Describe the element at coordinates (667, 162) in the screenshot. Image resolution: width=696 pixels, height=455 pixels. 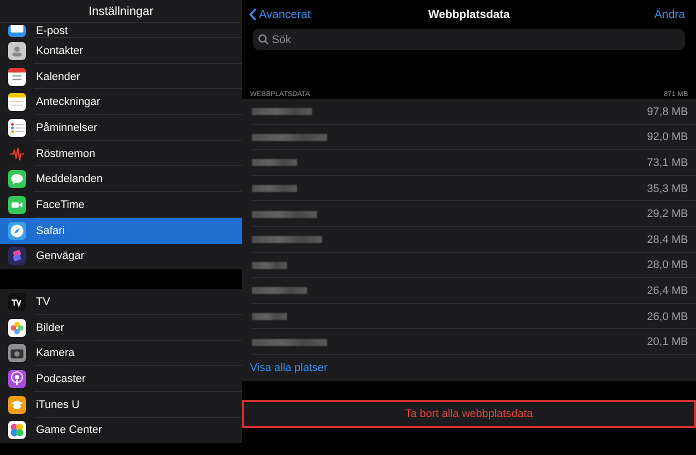
I see `data-size: 73,1 MB` at that location.